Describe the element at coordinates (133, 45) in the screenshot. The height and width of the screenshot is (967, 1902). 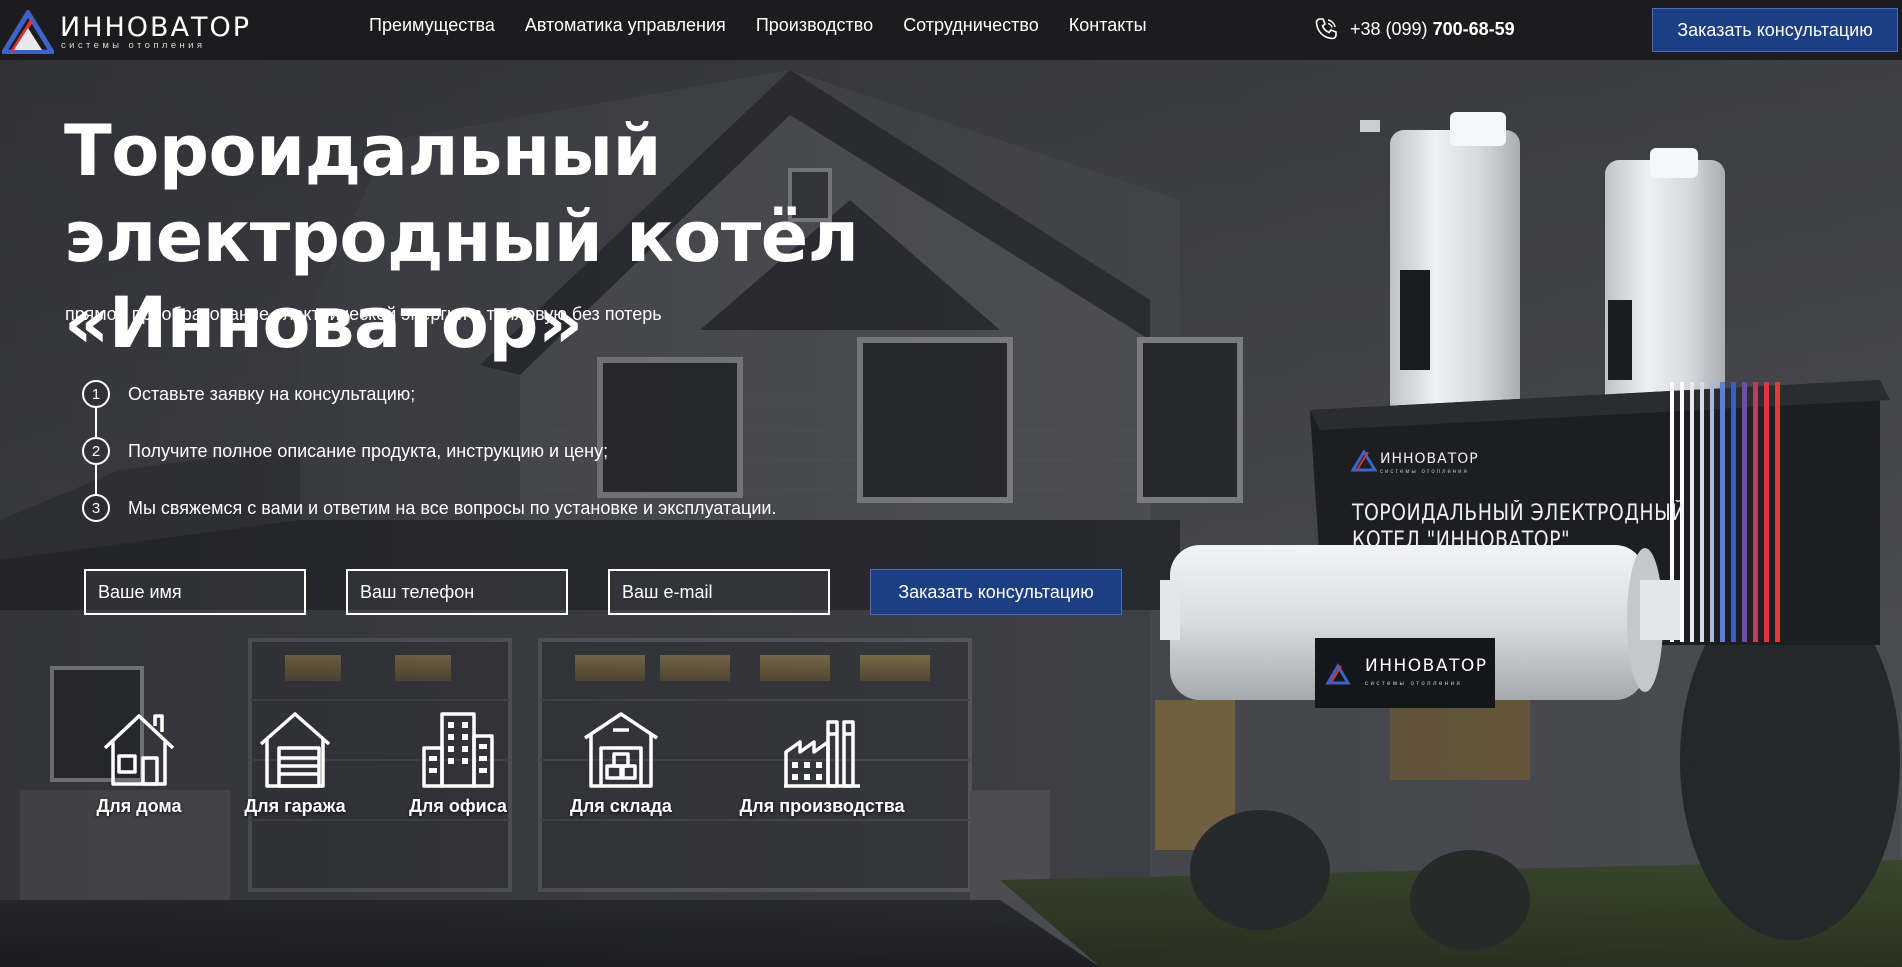
I see `logo-tagline: системы отопления` at that location.